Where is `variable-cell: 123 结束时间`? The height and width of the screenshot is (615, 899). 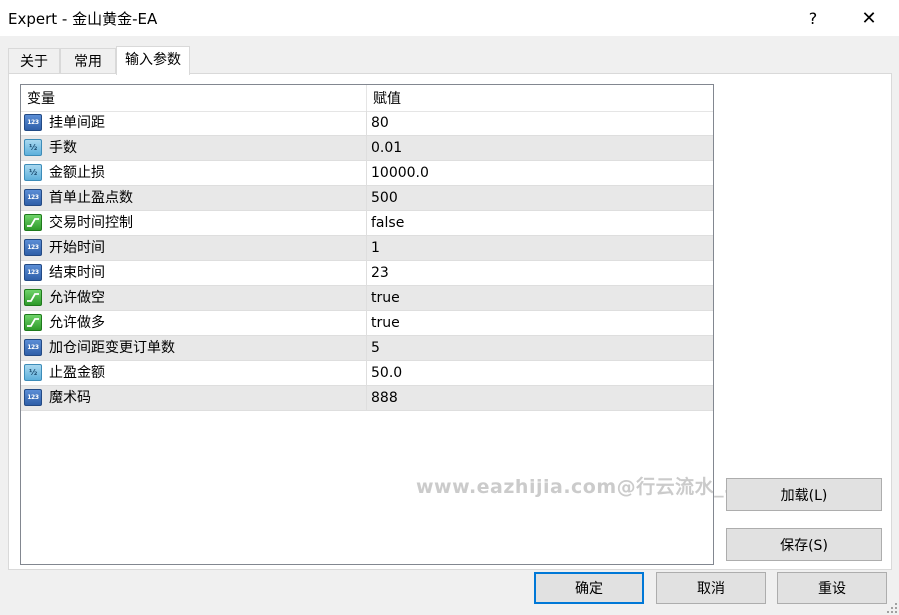 variable-cell: 123 结束时间 is located at coordinates (194, 273).